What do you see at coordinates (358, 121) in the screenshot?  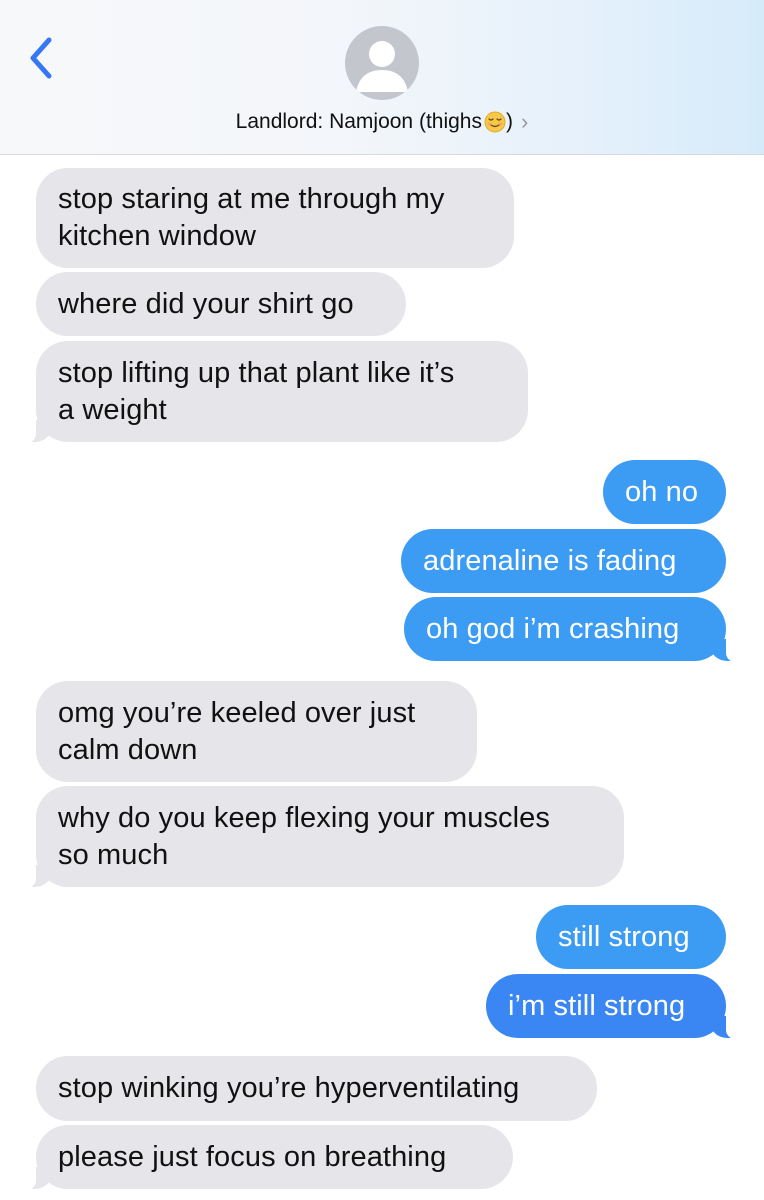 I see `contact-name: Landlord: Namjoon (thighs` at bounding box center [358, 121].